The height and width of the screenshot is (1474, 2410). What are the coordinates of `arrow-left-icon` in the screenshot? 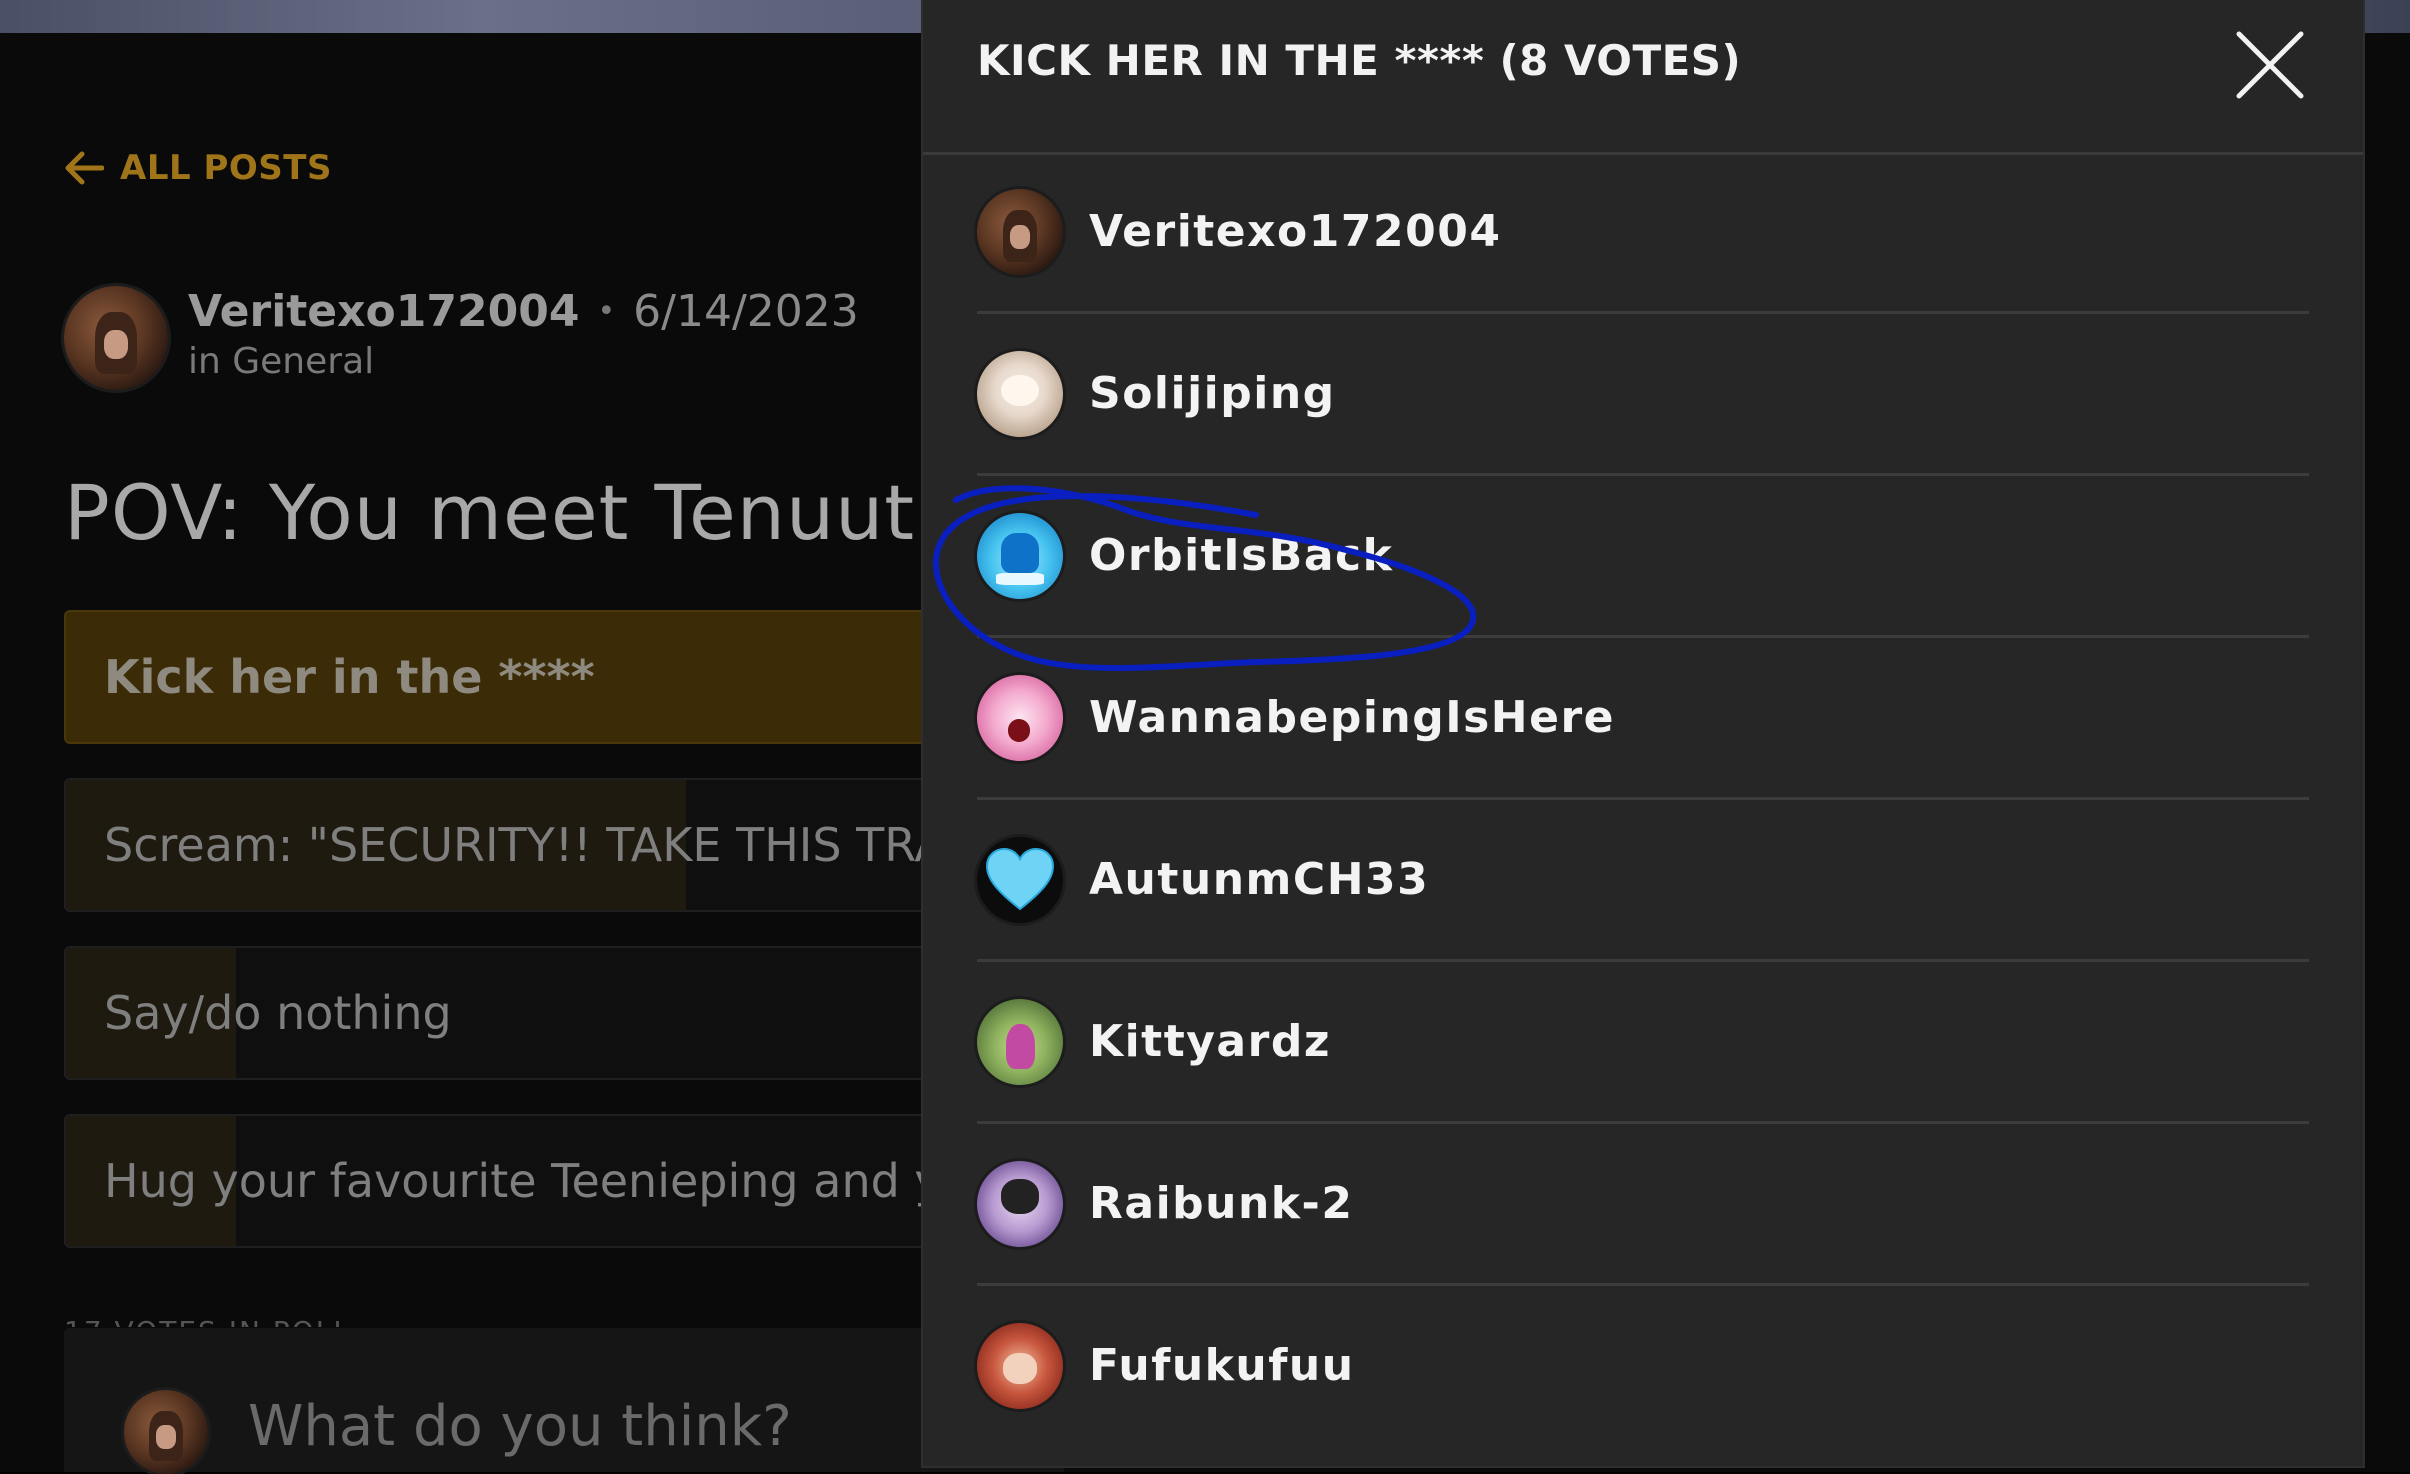 It's located at (84, 168).